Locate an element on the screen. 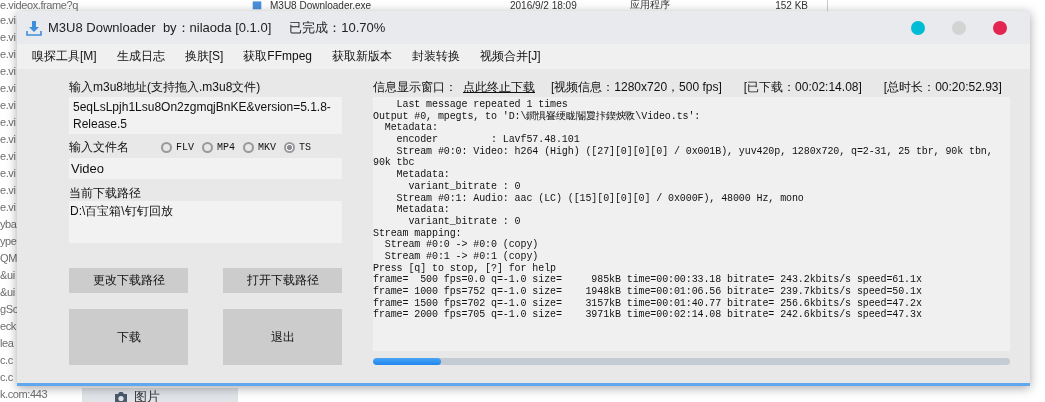 The height and width of the screenshot is (402, 1045). field-label: 当前下载路径 is located at coordinates (105, 193).